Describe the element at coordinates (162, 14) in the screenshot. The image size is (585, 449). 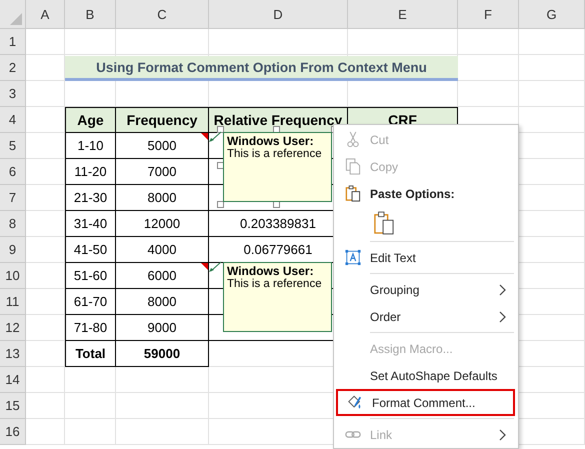
I see `column-header: C` at that location.